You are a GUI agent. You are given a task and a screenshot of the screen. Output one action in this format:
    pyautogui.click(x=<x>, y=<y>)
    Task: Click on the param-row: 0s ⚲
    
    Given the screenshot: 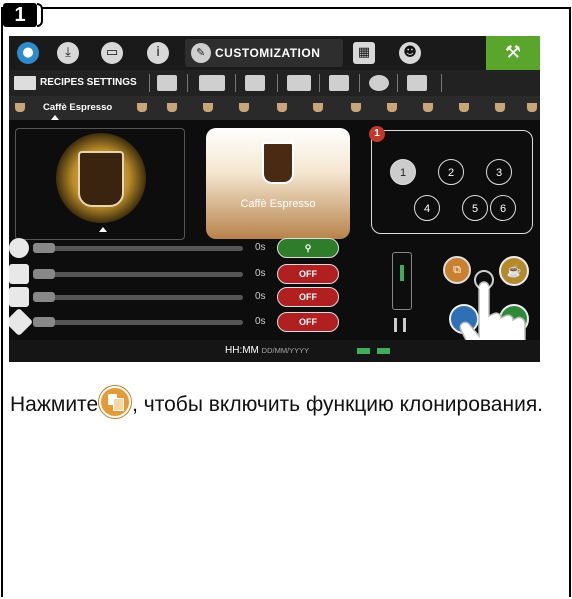 What is the action you would take?
    pyautogui.click(x=179, y=248)
    